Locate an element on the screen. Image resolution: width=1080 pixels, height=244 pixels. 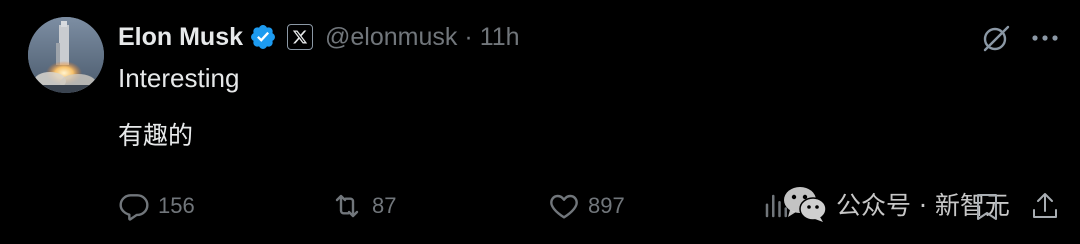
grok-icon is located at coordinates (996, 38).